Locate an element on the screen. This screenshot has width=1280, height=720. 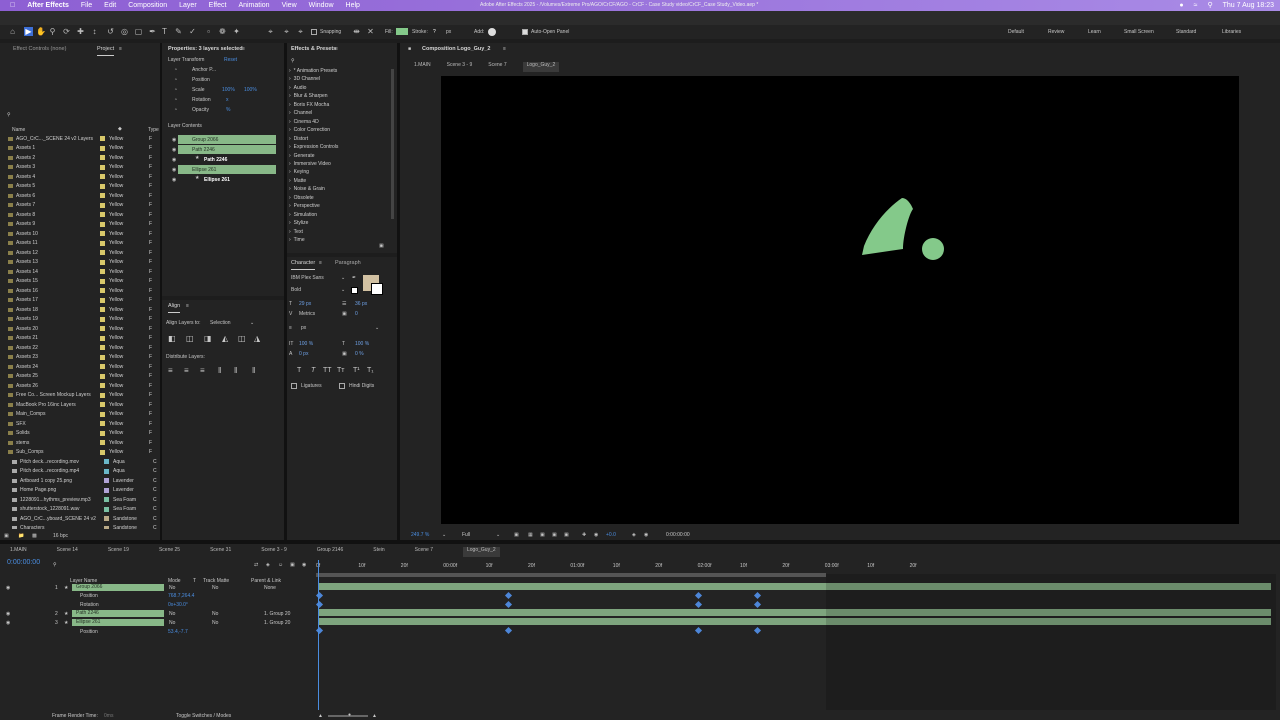
project-item: 1228091...hythms_preview.mp3 Sea Foam C is located at coordinates (80, 499).